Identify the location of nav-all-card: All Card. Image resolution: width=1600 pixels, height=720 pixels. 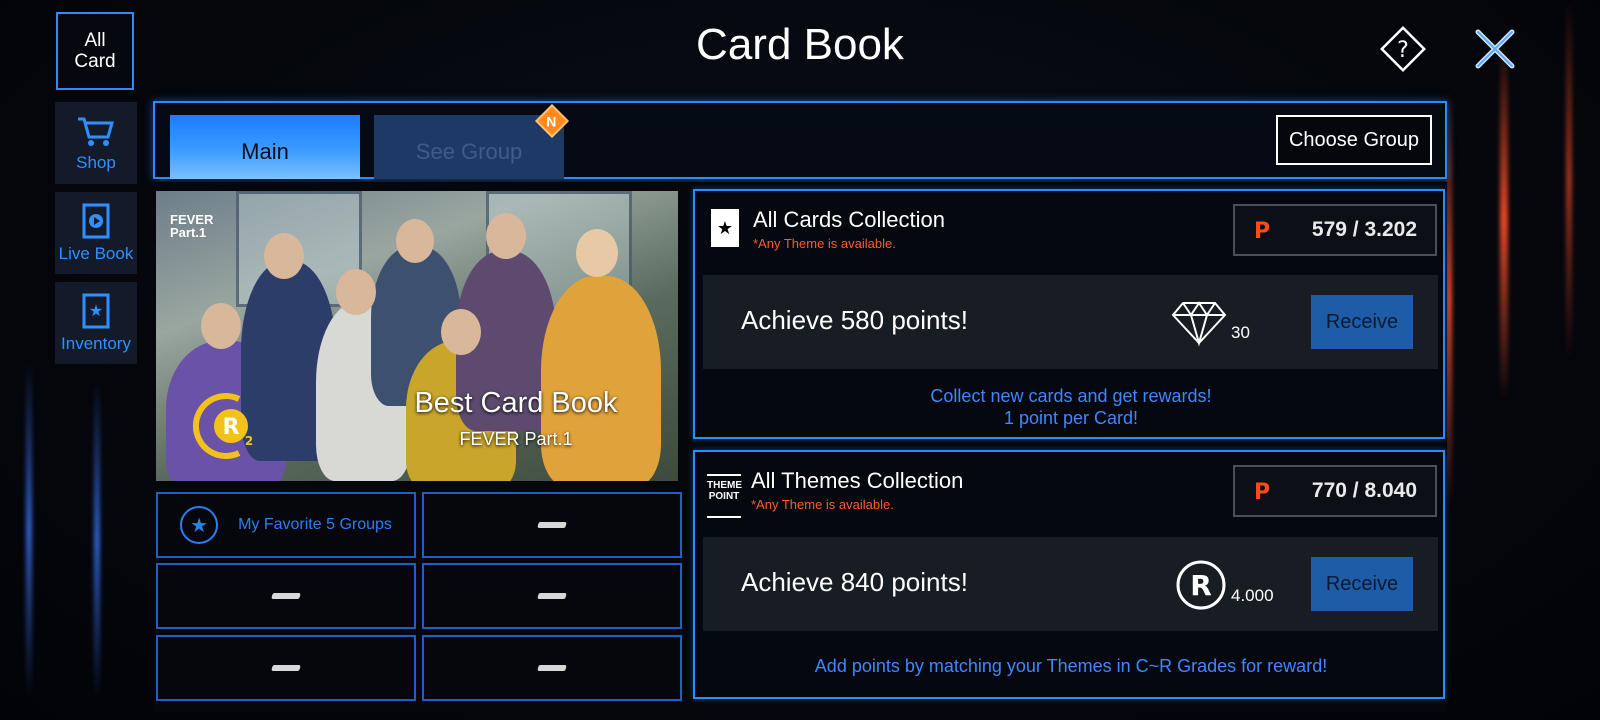
(95, 51).